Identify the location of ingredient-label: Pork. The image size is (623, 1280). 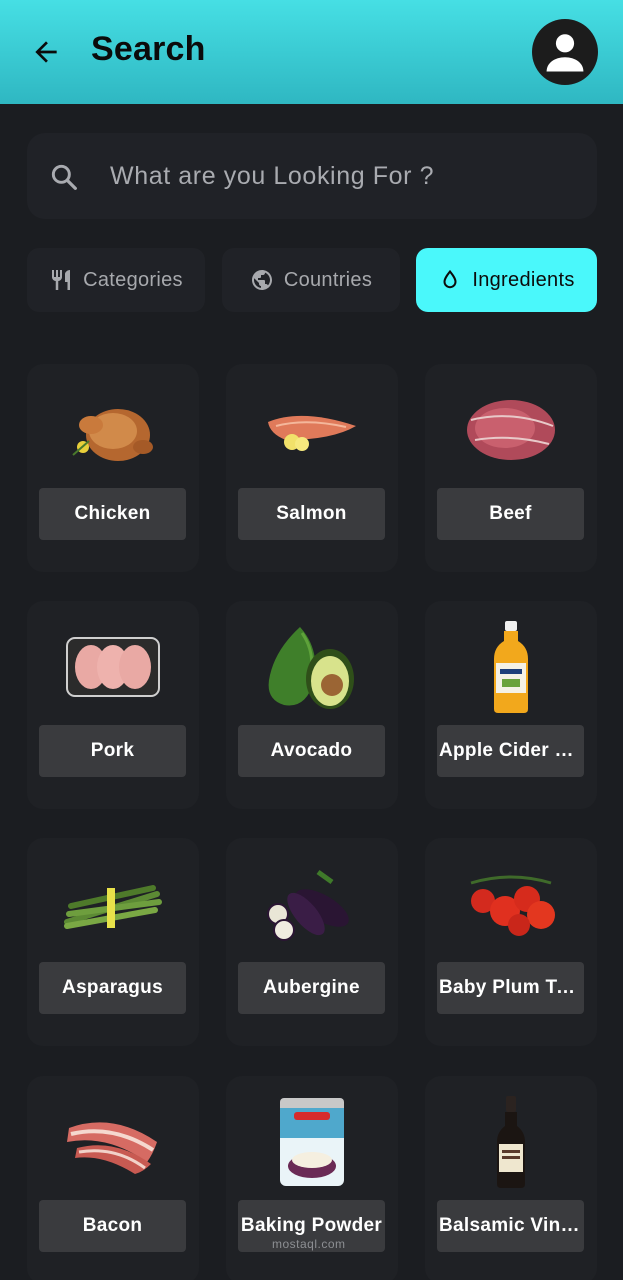
(112, 751).